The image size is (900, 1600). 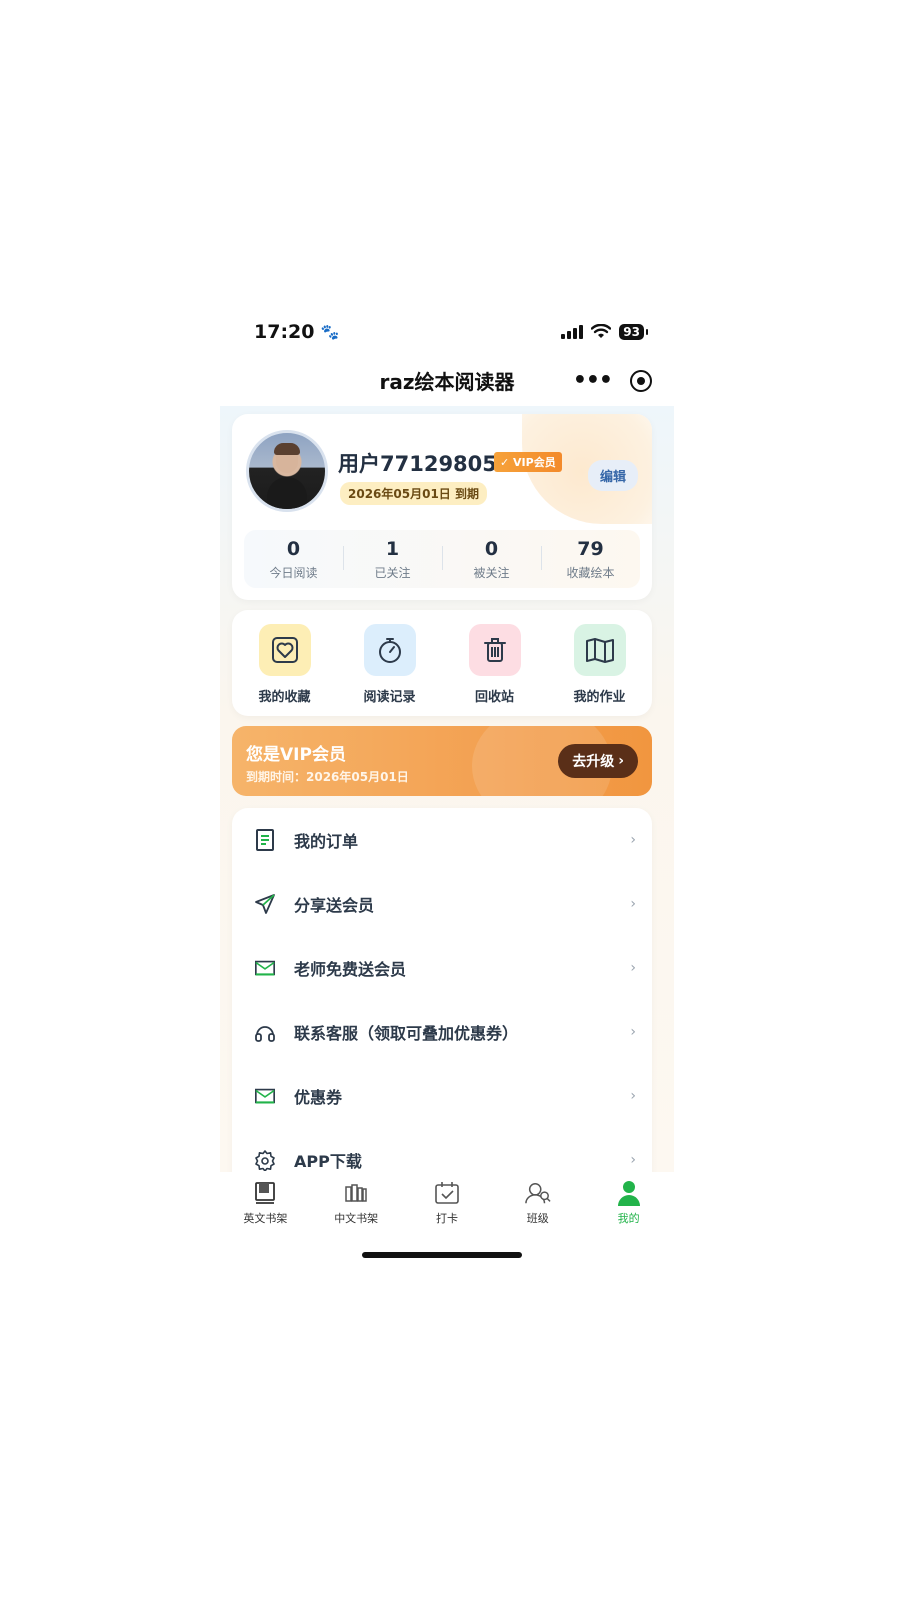 I want to click on stat-following: 1 已关注, so click(x=392, y=559).